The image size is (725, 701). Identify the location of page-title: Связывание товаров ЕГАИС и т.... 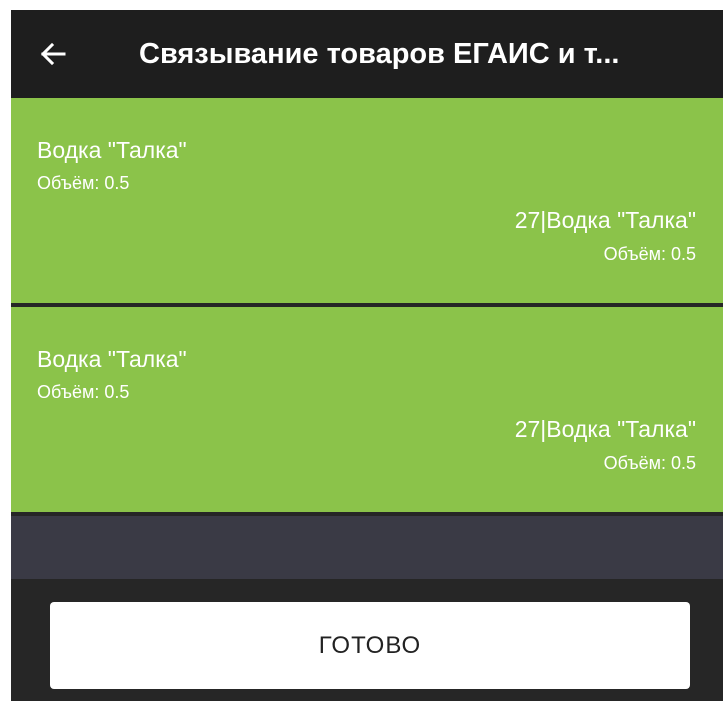
(379, 54).